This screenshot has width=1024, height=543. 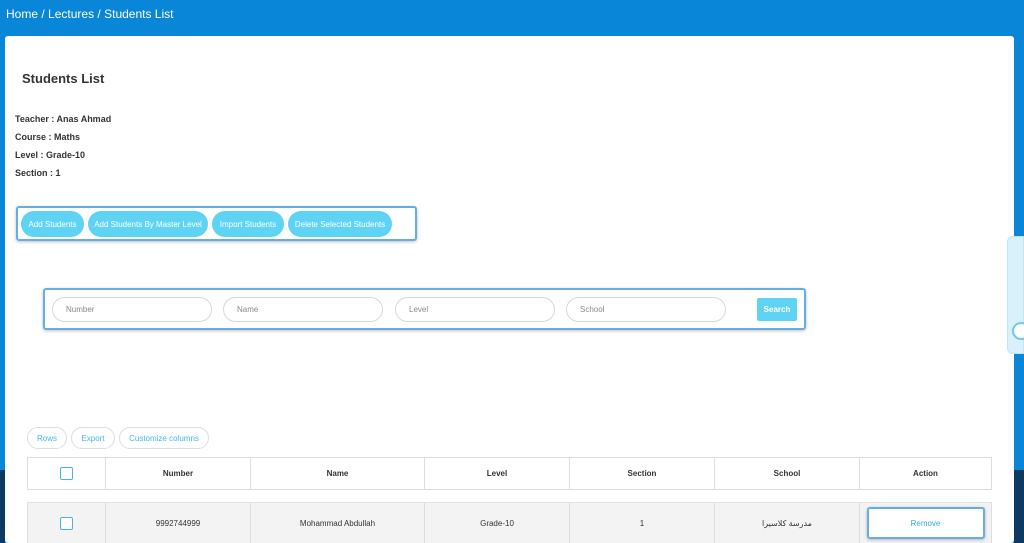 I want to click on search-button: Search, so click(x=777, y=309).